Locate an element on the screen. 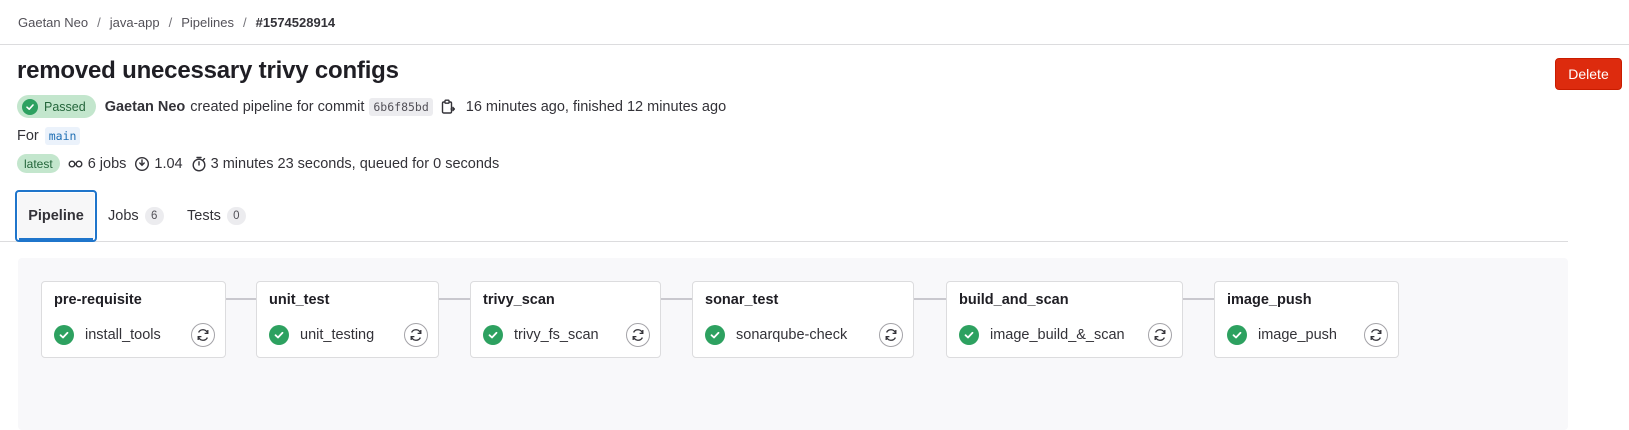  jobs-count: 6 jobs is located at coordinates (97, 163).